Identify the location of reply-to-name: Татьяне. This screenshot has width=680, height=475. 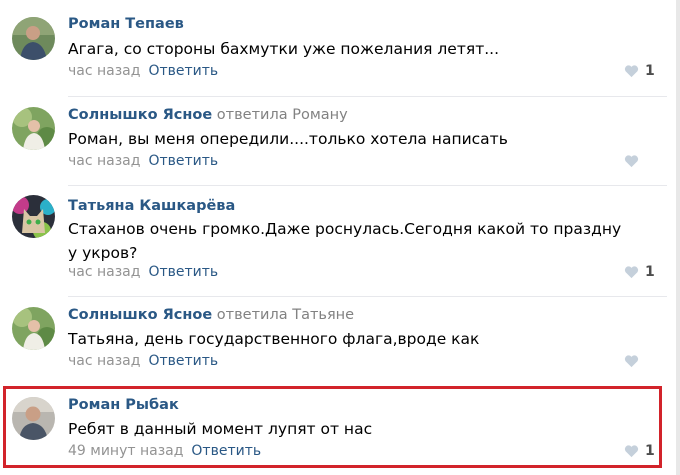
(323, 315).